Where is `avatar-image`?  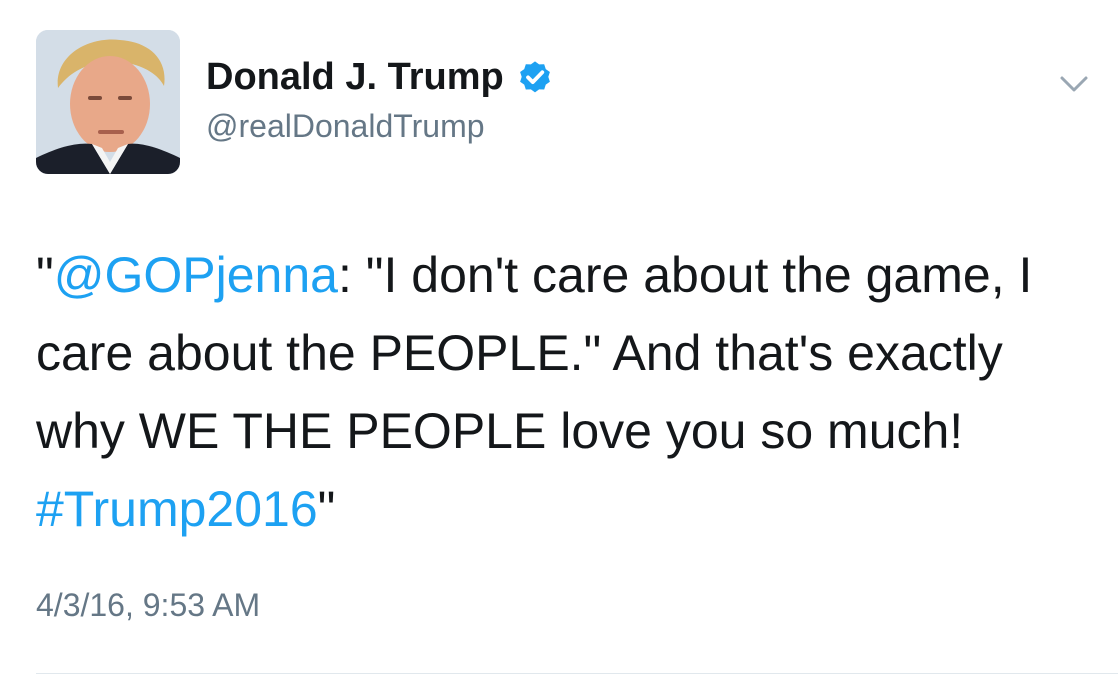
avatar-image is located at coordinates (108, 102).